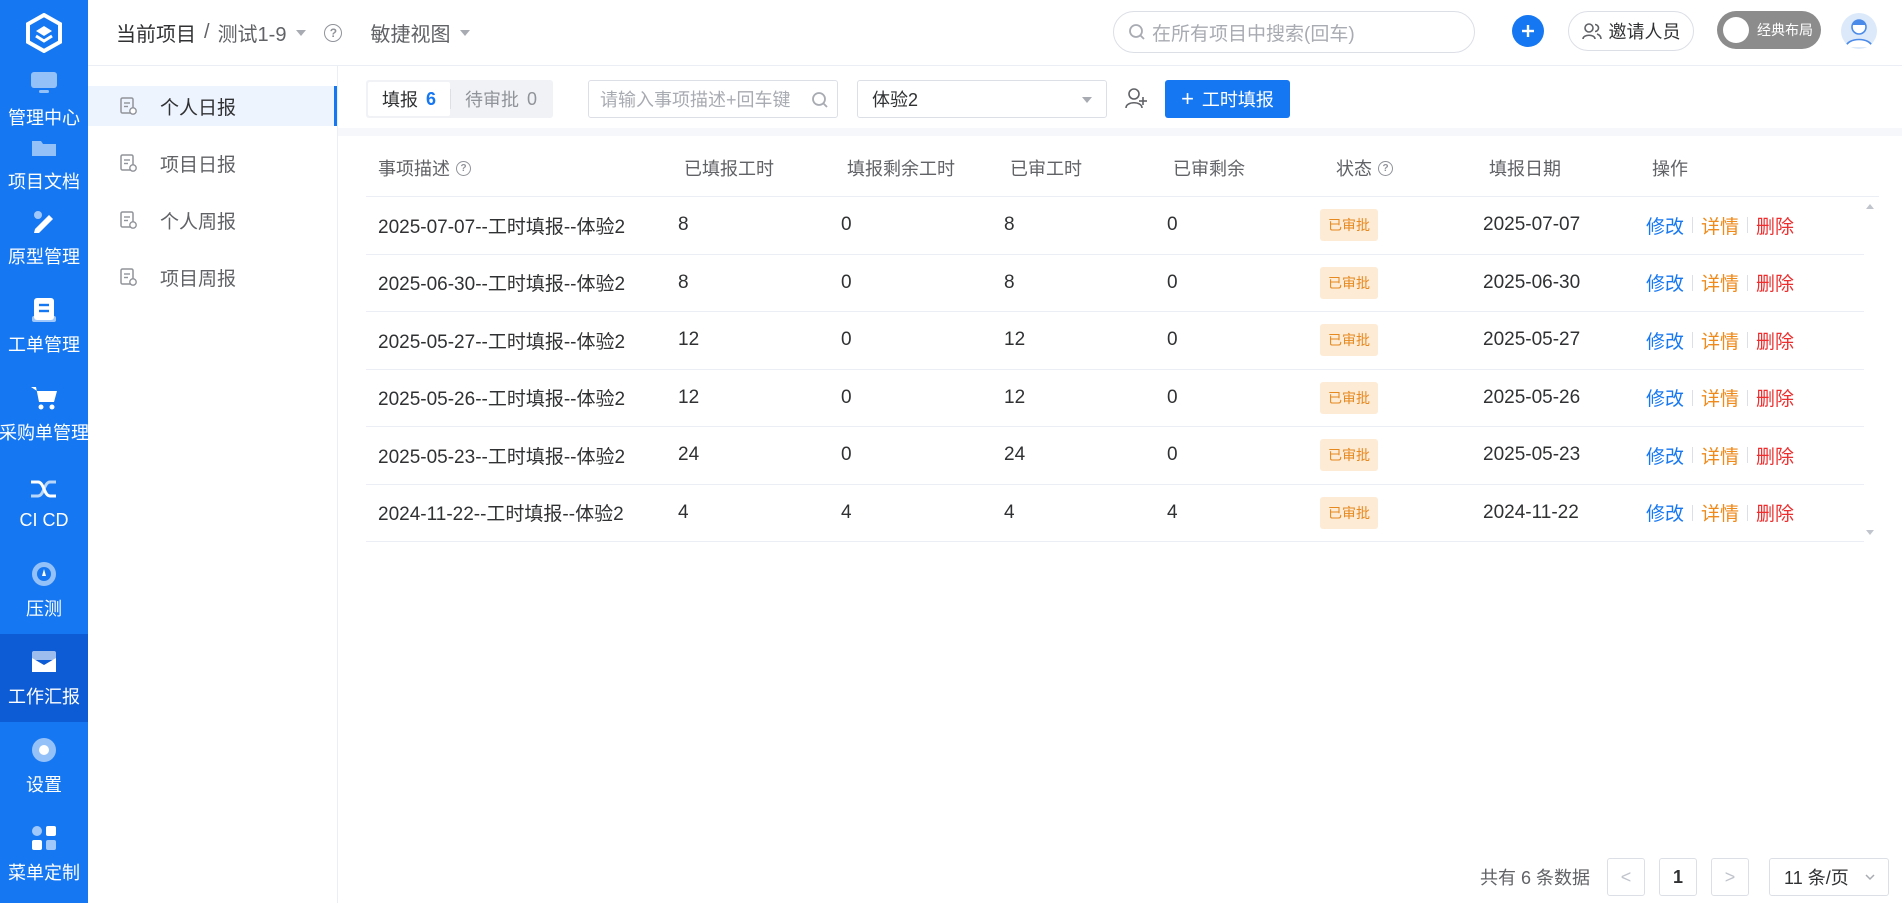 The height and width of the screenshot is (903, 1902). I want to click on column-header: 填报日期, so click(1525, 169).